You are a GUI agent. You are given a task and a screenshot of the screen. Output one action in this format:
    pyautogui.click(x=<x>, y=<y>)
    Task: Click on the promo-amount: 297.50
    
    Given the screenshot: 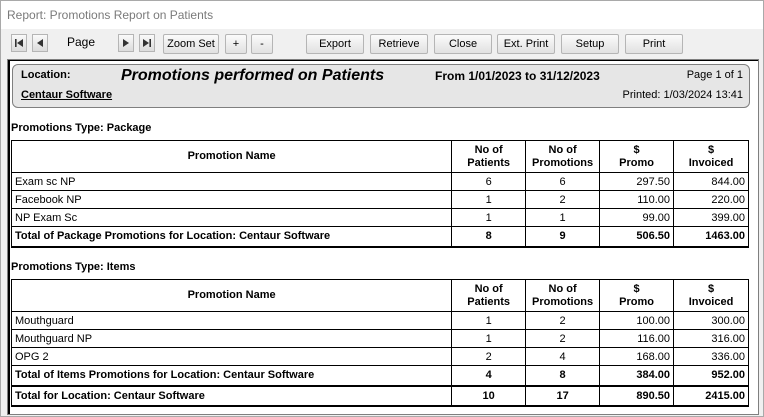 What is the action you would take?
    pyautogui.click(x=637, y=181)
    